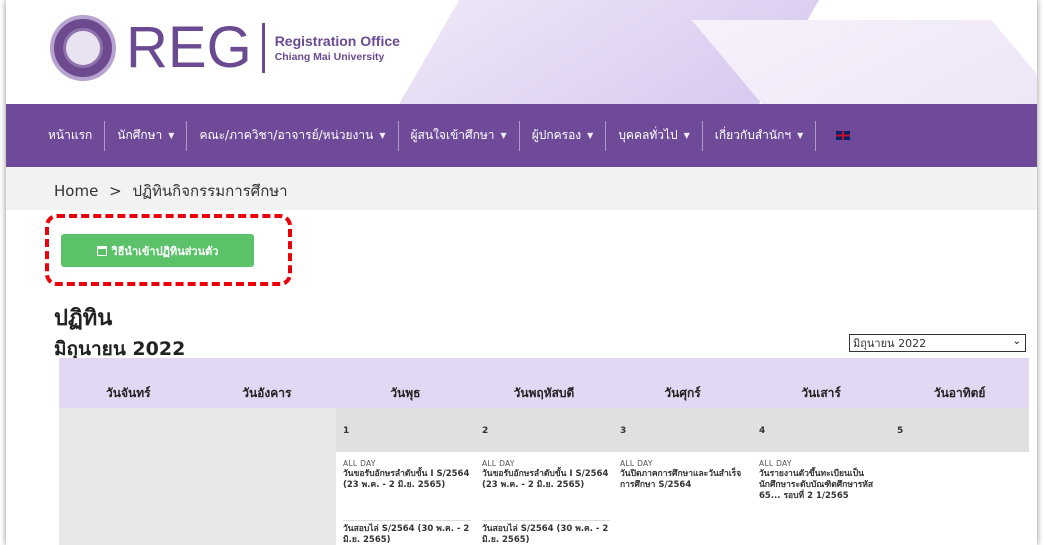 The height and width of the screenshot is (545, 1043). What do you see at coordinates (189, 47) in the screenshot?
I see `logo-reg-text: REG` at bounding box center [189, 47].